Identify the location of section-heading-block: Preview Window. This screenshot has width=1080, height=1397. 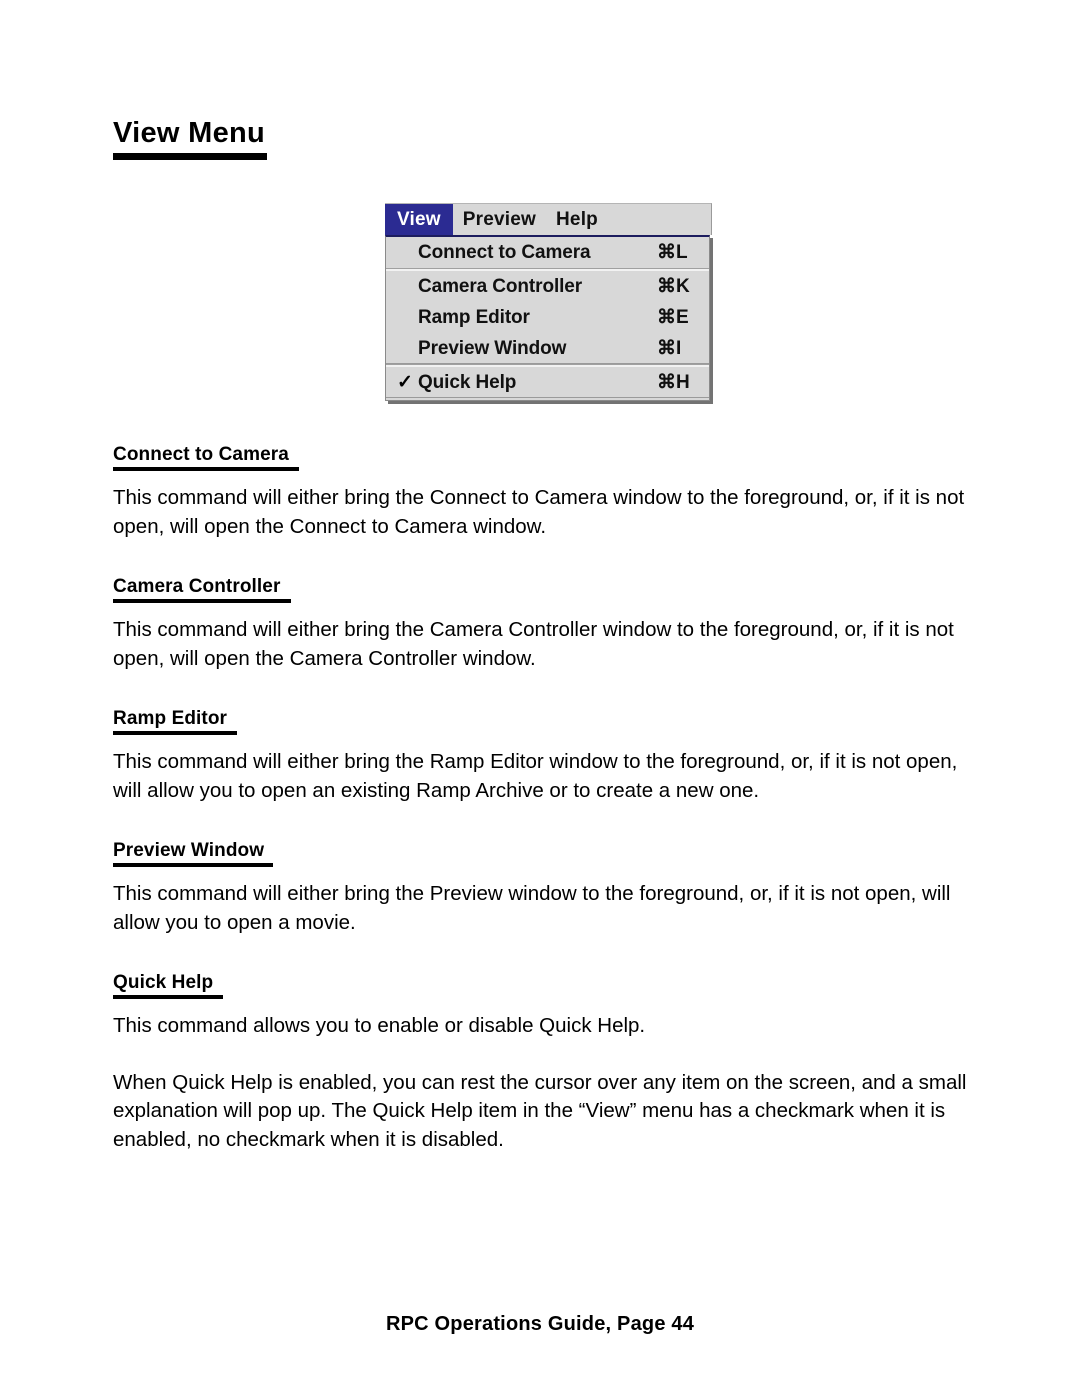
(193, 853).